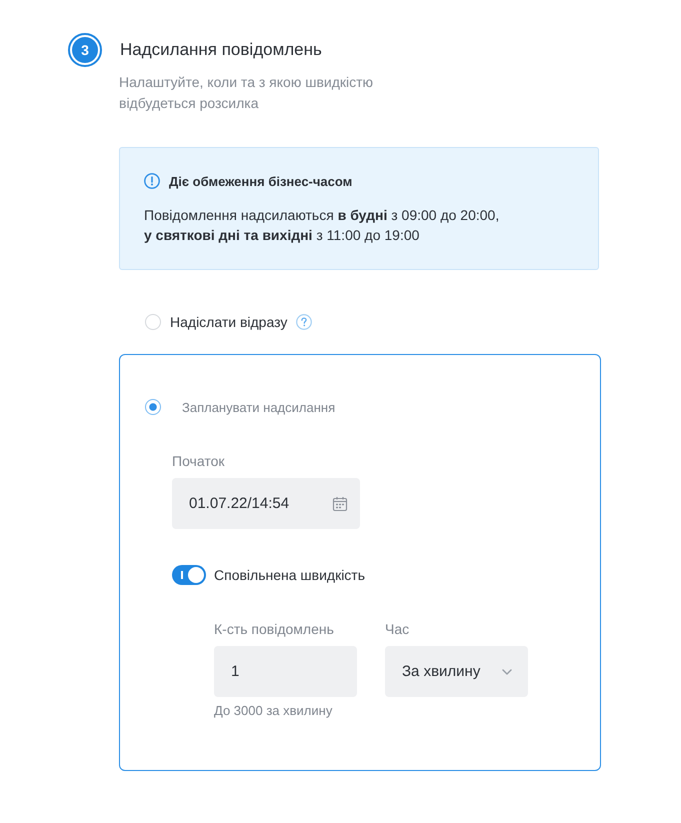 The height and width of the screenshot is (823, 681). What do you see at coordinates (397, 629) in the screenshot?
I see `field-label: Час` at bounding box center [397, 629].